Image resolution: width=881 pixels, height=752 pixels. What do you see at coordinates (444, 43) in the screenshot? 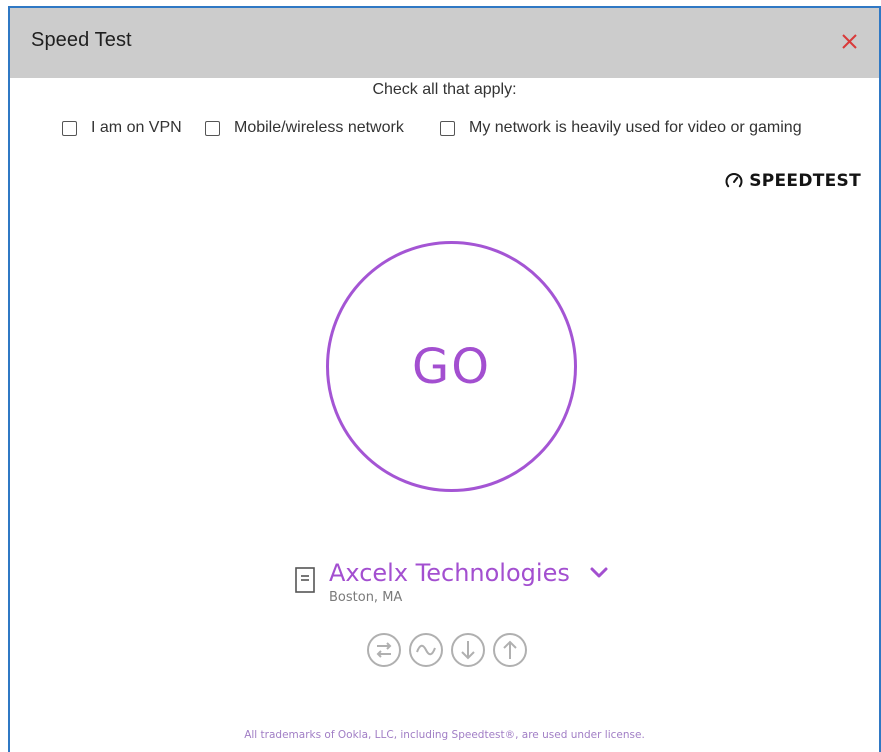
I see `title-bar: Speed Test` at bounding box center [444, 43].